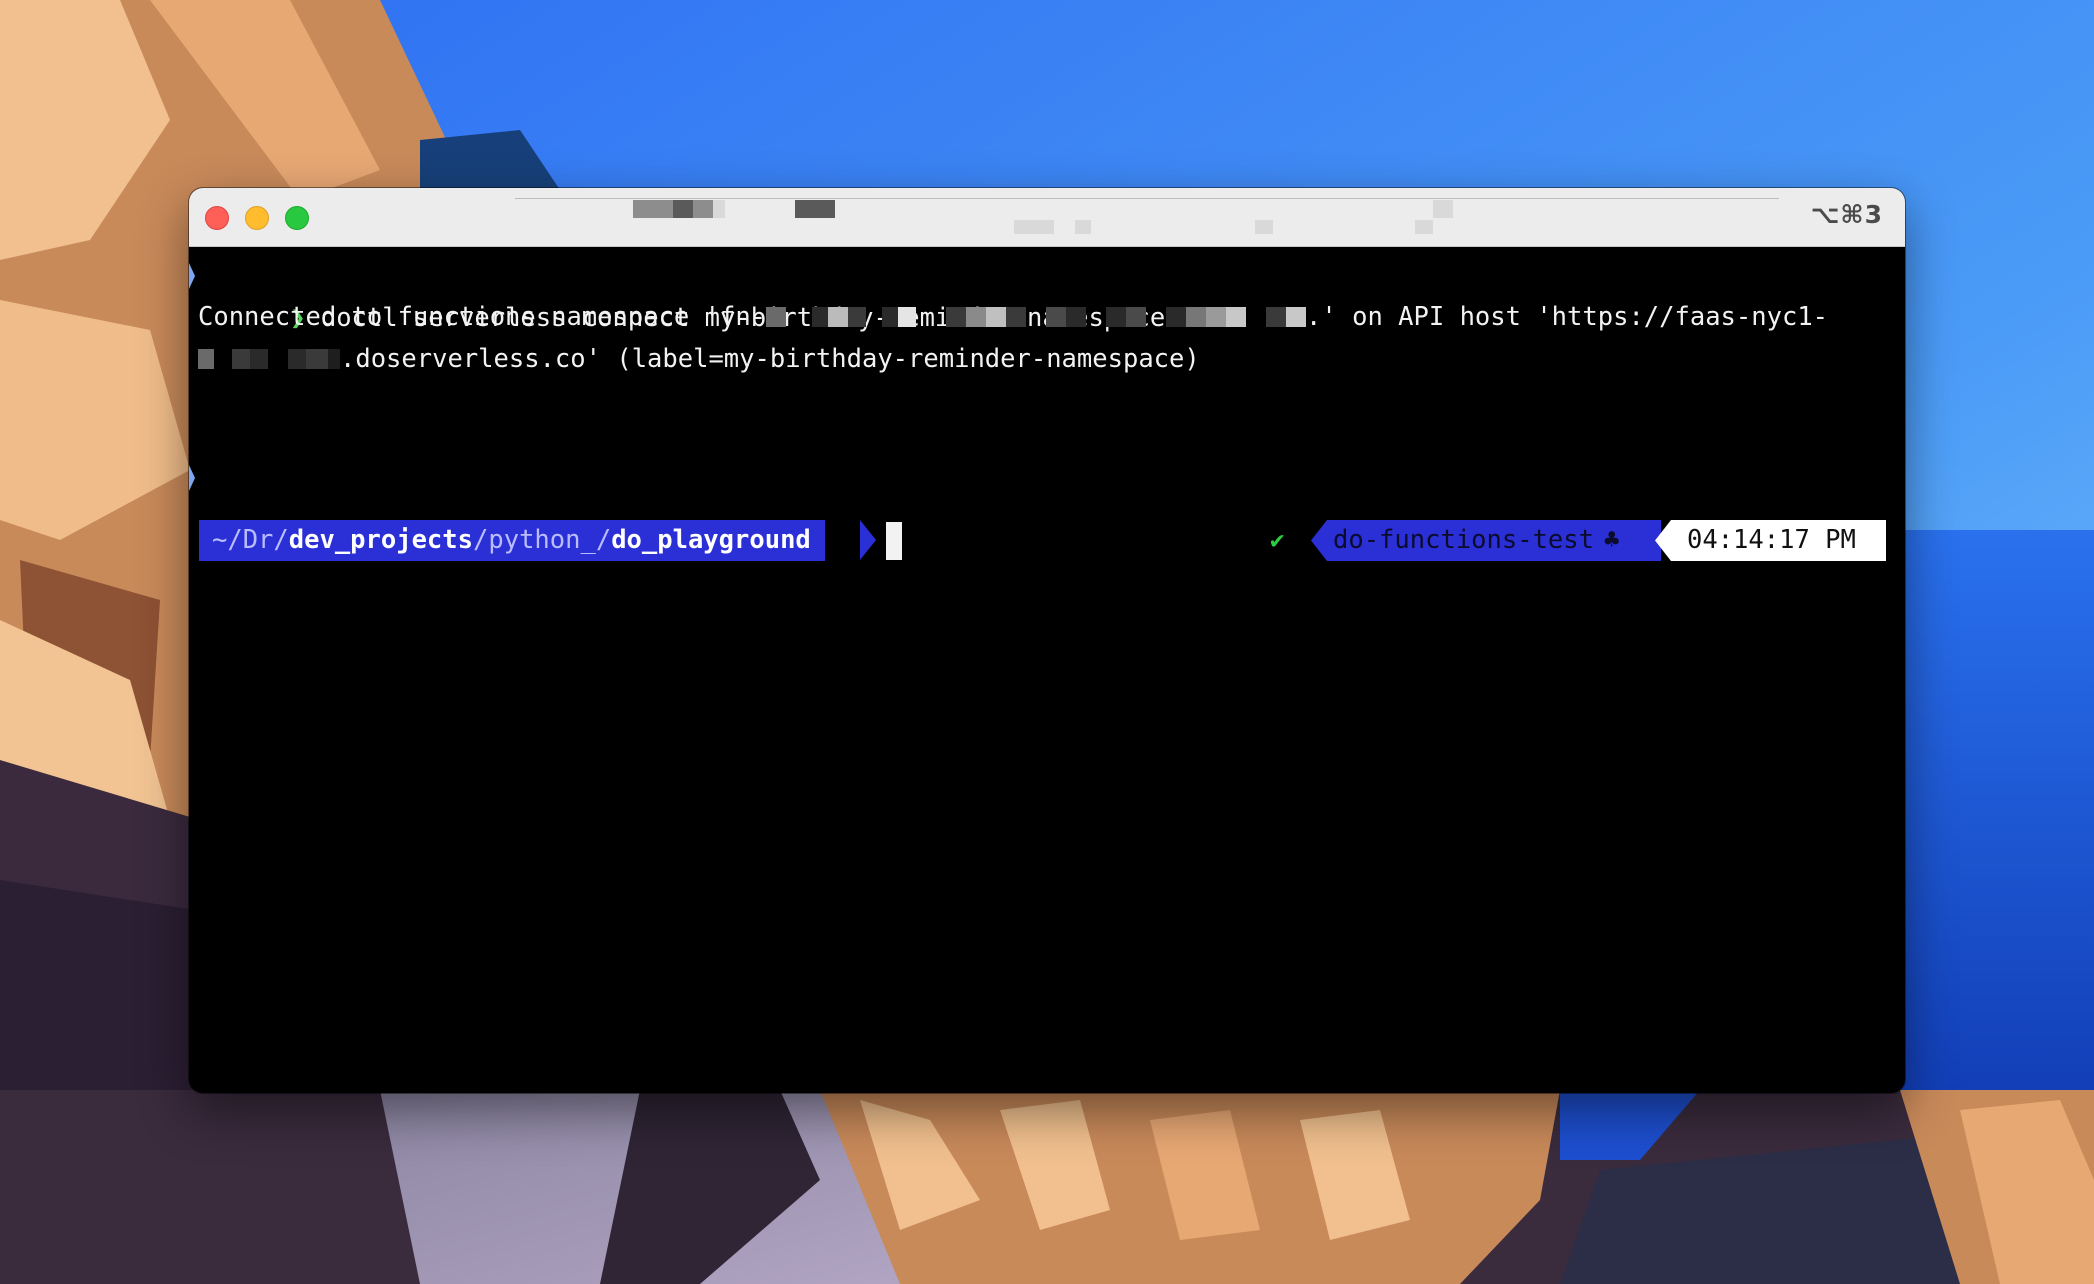 The width and height of the screenshot is (2094, 1284). What do you see at coordinates (482, 317) in the screenshot?
I see `output-text-prefix: Connected to functions namespace 'fn-` at bounding box center [482, 317].